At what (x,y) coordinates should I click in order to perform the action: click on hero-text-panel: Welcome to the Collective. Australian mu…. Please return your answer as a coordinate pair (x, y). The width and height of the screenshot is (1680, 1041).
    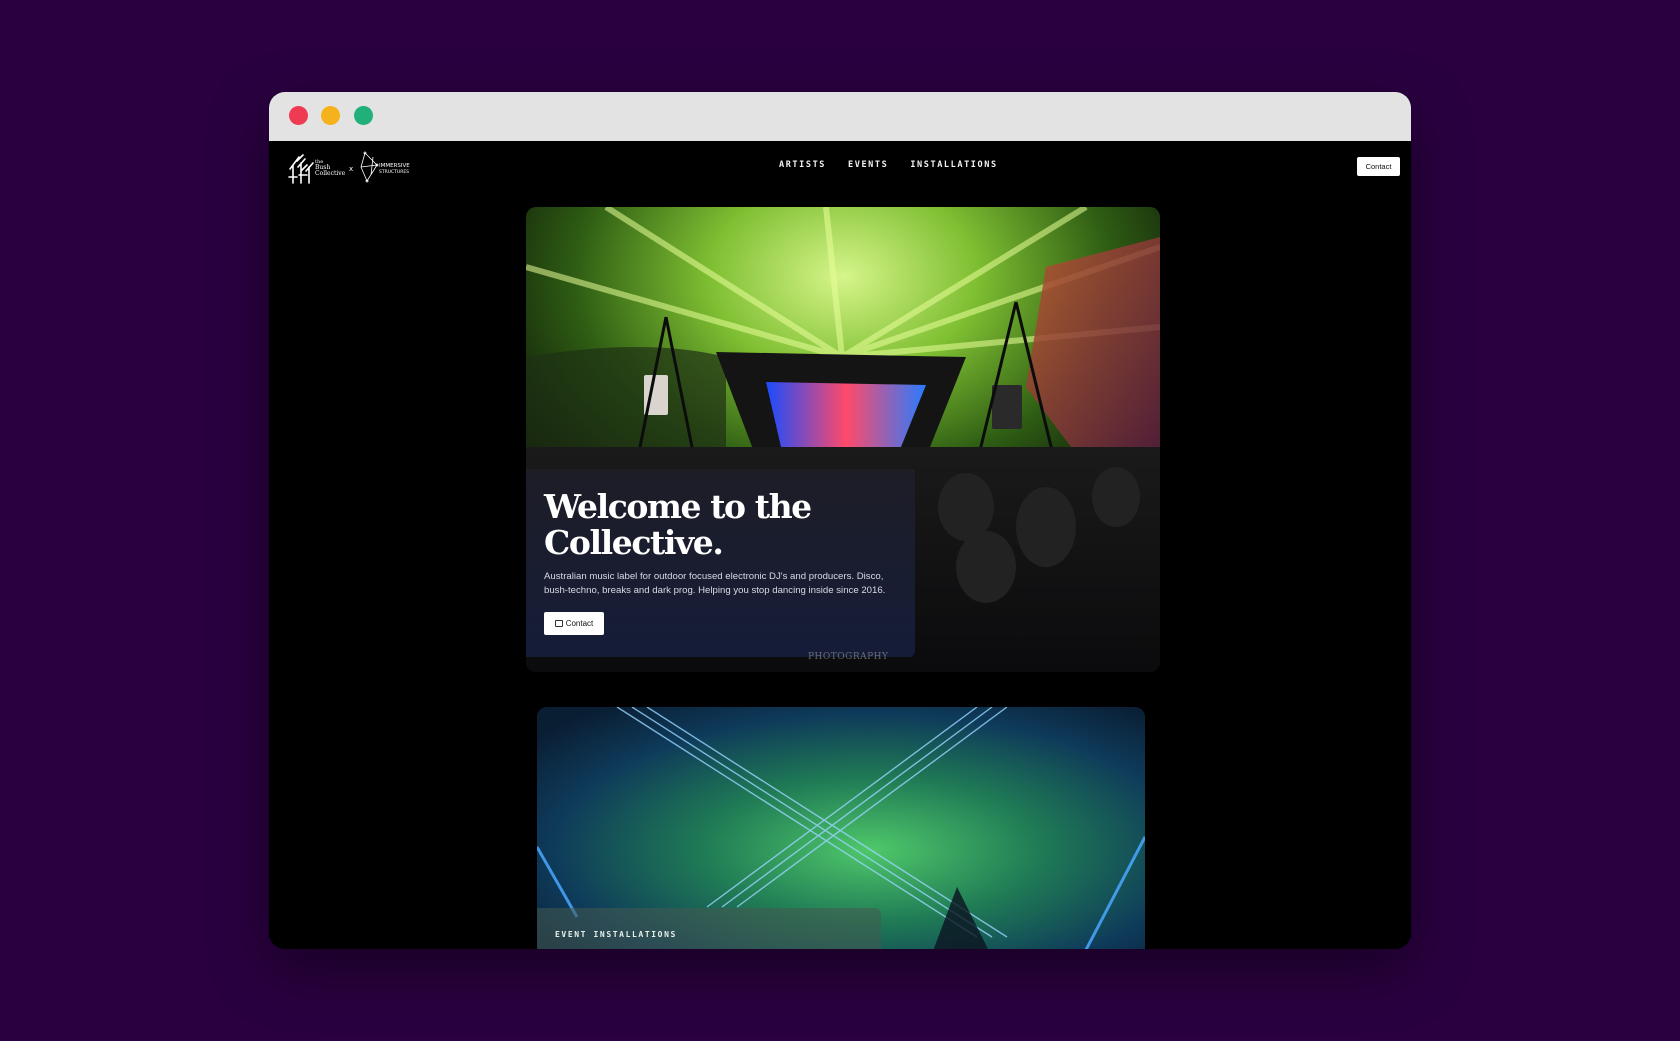
    Looking at the image, I should click on (720, 563).